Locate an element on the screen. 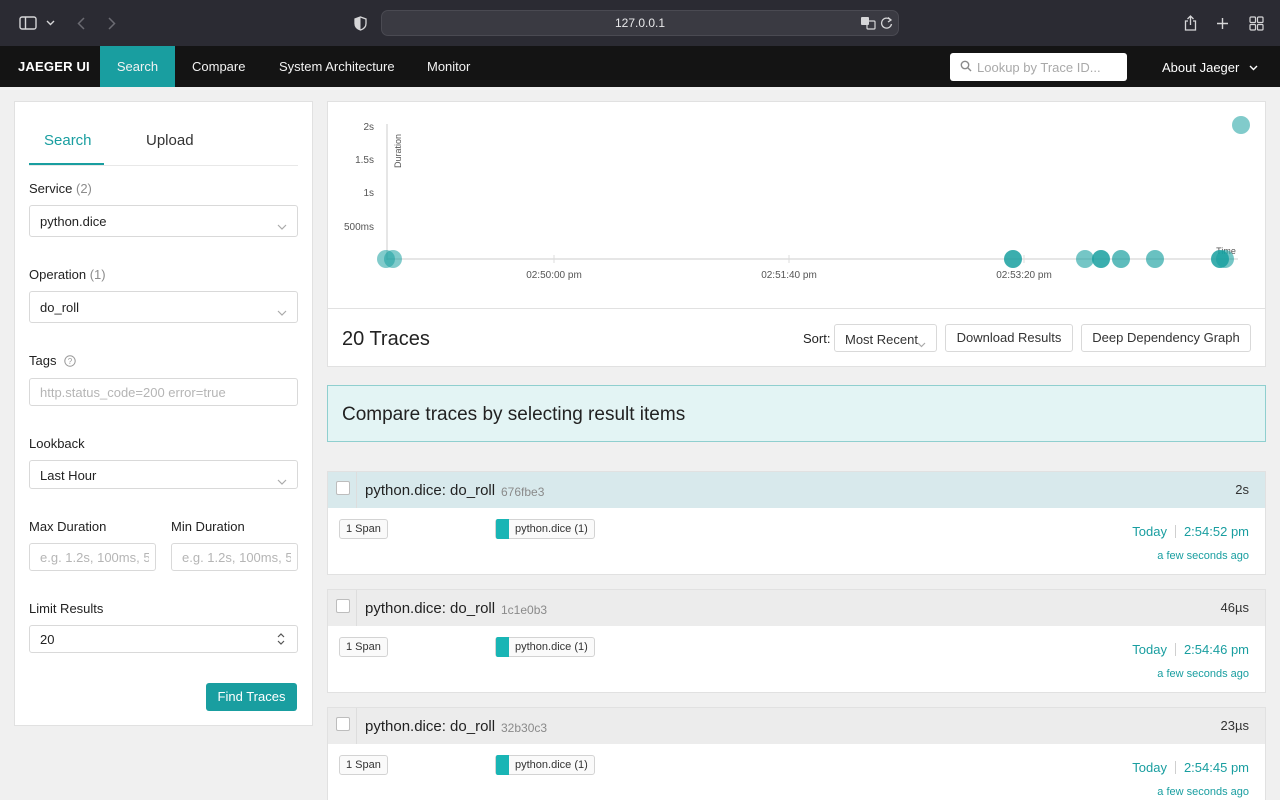 The width and height of the screenshot is (1280, 800). trace-timestamp: Today 2:54:52 pm is located at coordinates (1190, 531).